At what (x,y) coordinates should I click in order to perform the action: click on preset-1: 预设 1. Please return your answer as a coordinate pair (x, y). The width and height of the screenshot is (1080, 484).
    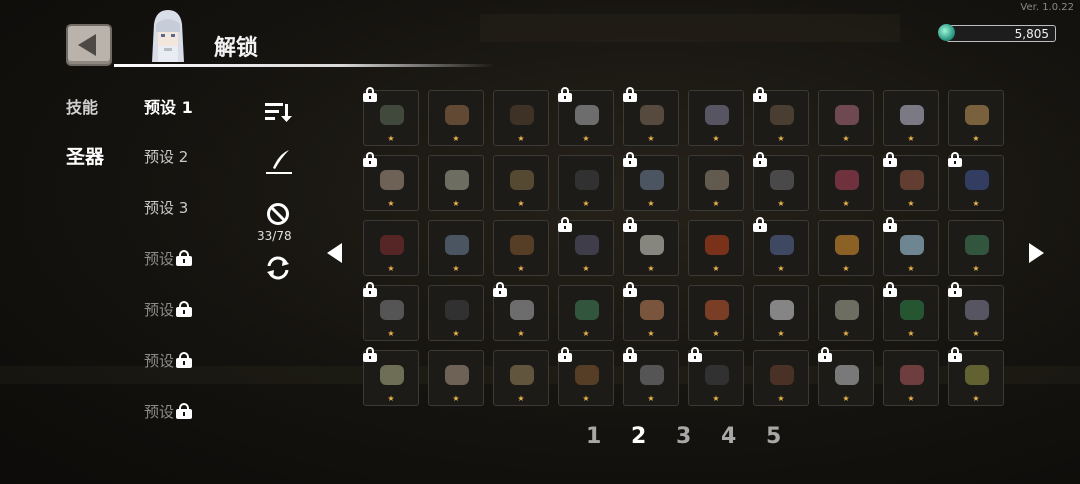
    Looking at the image, I should click on (168, 106).